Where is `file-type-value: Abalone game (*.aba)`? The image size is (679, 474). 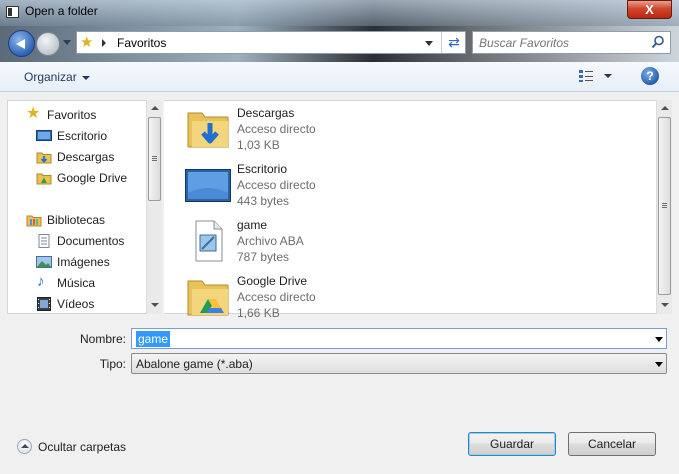 file-type-value: Abalone game (*.aba) is located at coordinates (194, 364).